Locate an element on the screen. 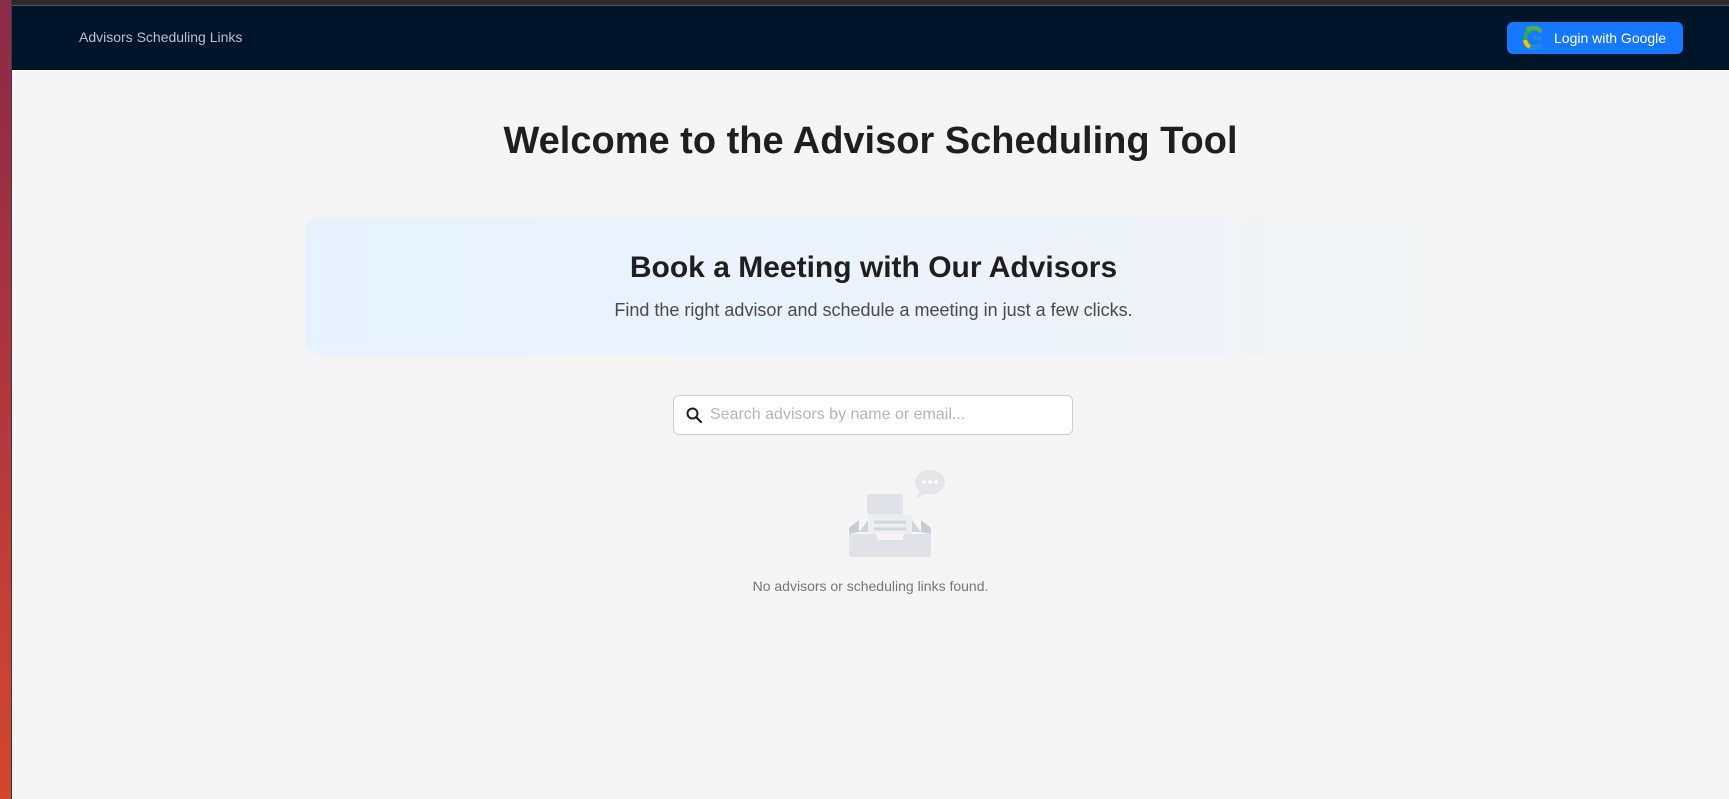 This screenshot has width=1729, height=799. search-icon is located at coordinates (694, 415).